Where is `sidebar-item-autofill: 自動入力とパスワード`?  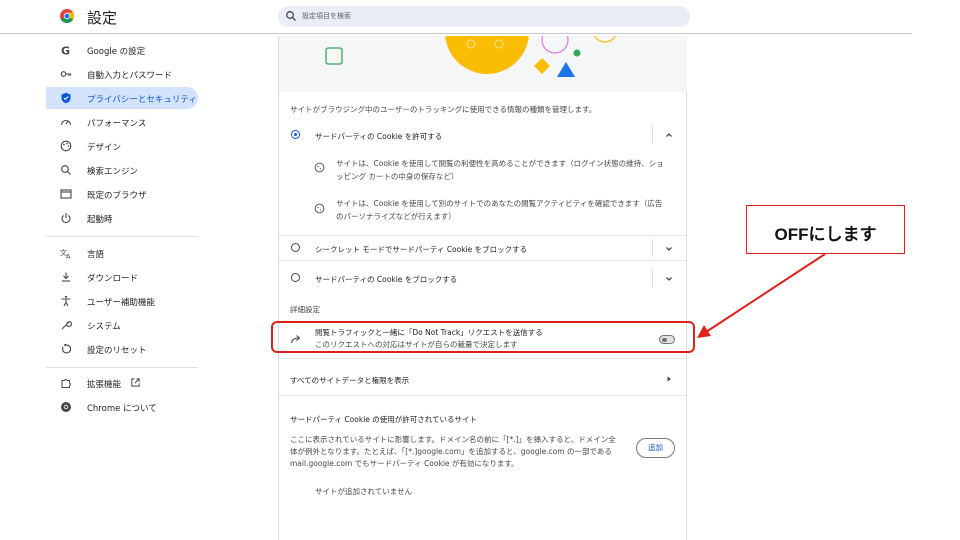 sidebar-item-autofill: 自動入力とパスワード is located at coordinates (122, 74).